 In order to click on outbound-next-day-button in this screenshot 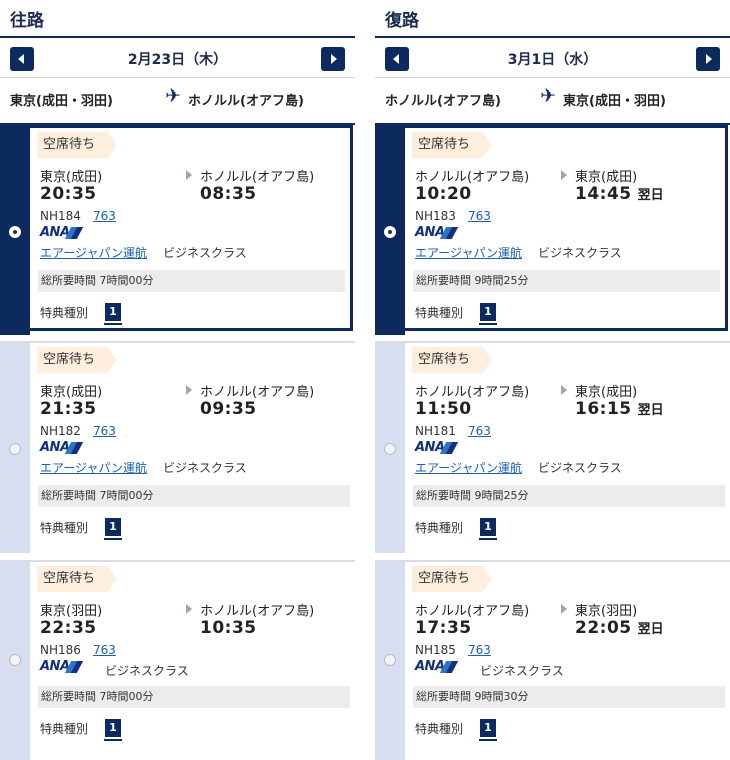, I will do `click(333, 59)`.